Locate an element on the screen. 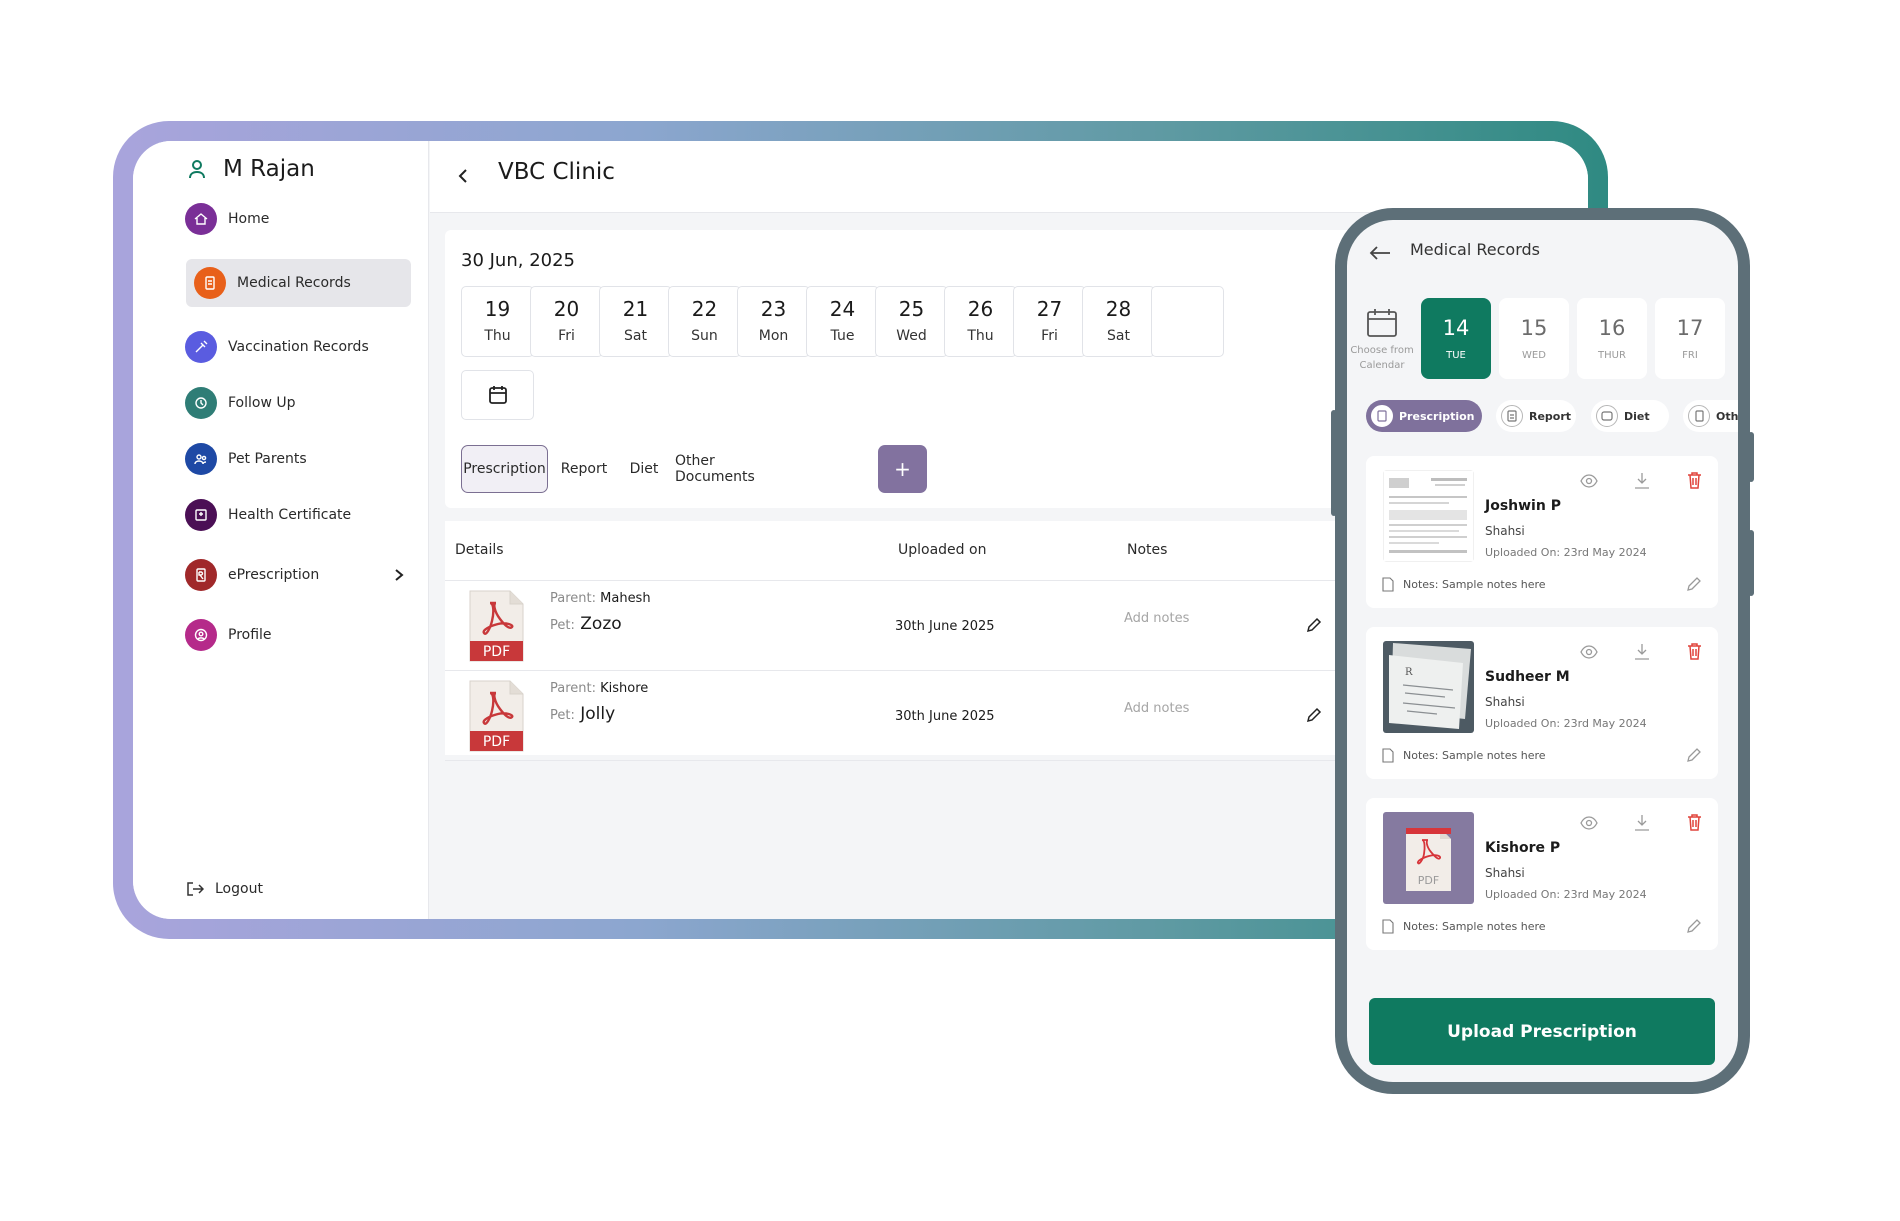  record-date: Uploaded On: 23rd May 2024 is located at coordinates (1566, 552).